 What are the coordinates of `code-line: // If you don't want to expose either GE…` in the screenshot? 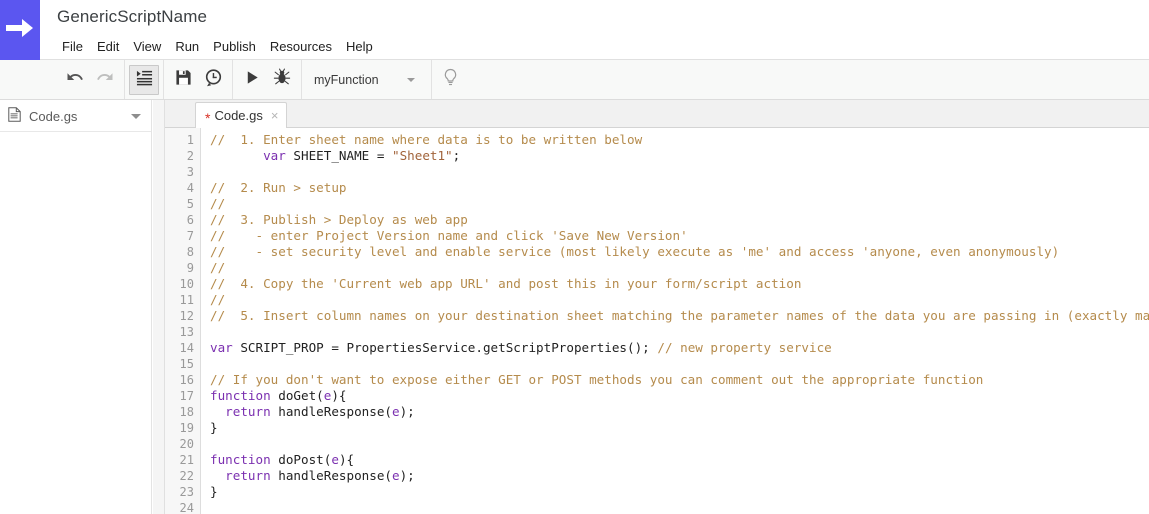 It's located at (679, 380).